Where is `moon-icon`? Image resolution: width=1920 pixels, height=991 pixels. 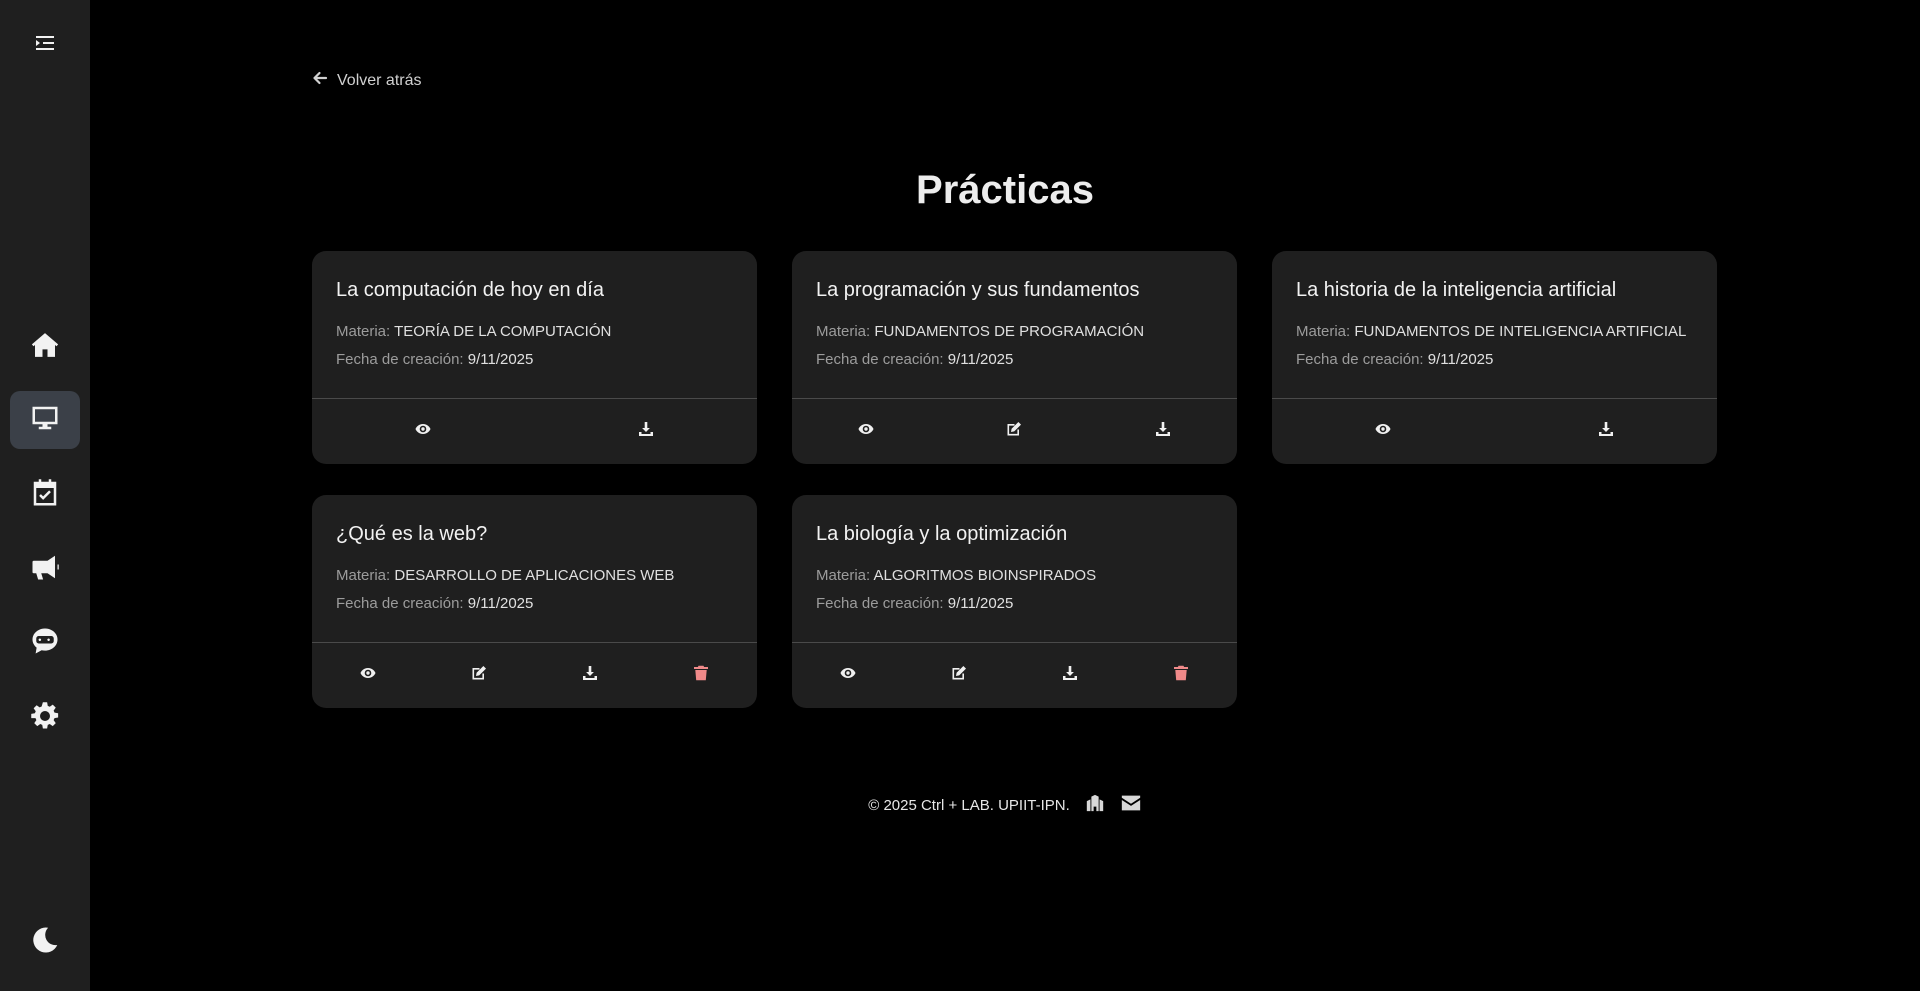
moon-icon is located at coordinates (45, 942).